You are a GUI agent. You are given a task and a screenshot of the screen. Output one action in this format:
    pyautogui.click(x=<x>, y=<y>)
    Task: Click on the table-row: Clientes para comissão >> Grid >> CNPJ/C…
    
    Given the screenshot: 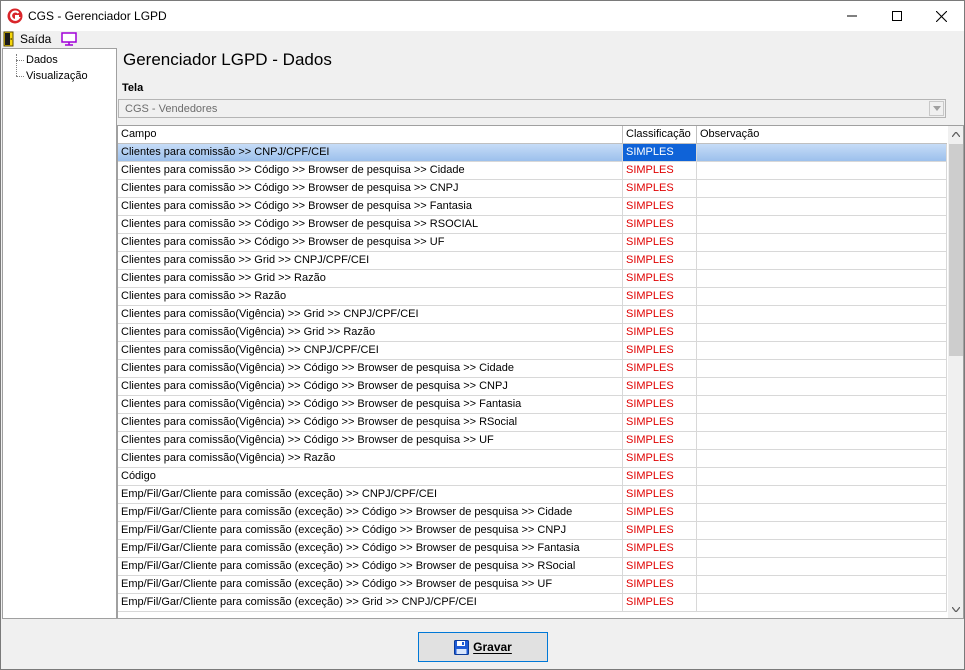 What is the action you would take?
    pyautogui.click(x=532, y=261)
    